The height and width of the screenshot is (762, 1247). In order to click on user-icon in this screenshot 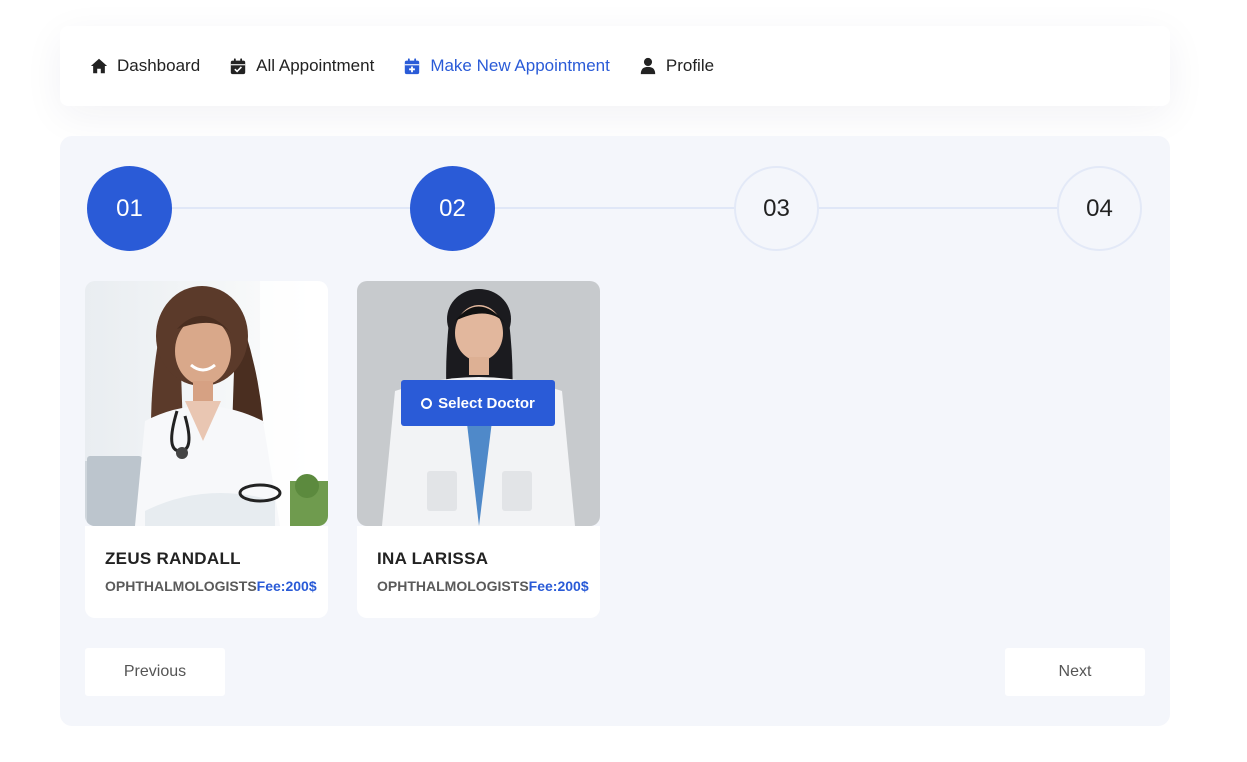, I will do `click(648, 66)`.